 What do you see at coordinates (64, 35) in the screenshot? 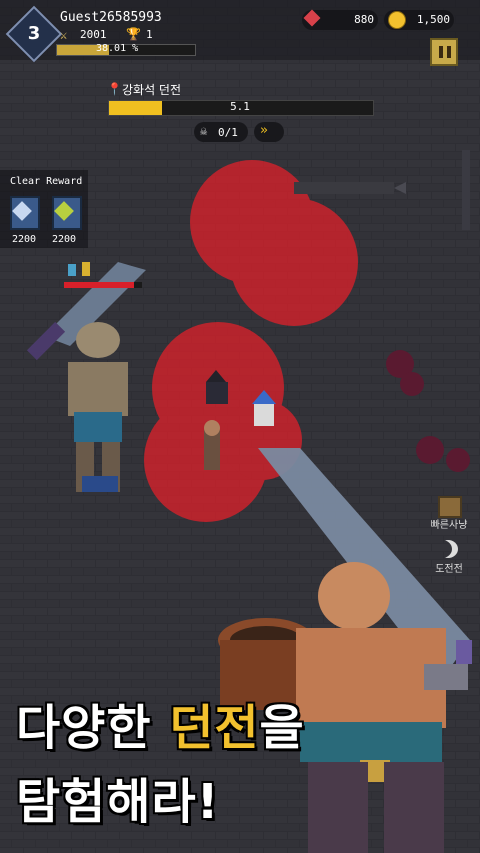
I see `crossed-swords-icon: ⚔` at bounding box center [64, 35].